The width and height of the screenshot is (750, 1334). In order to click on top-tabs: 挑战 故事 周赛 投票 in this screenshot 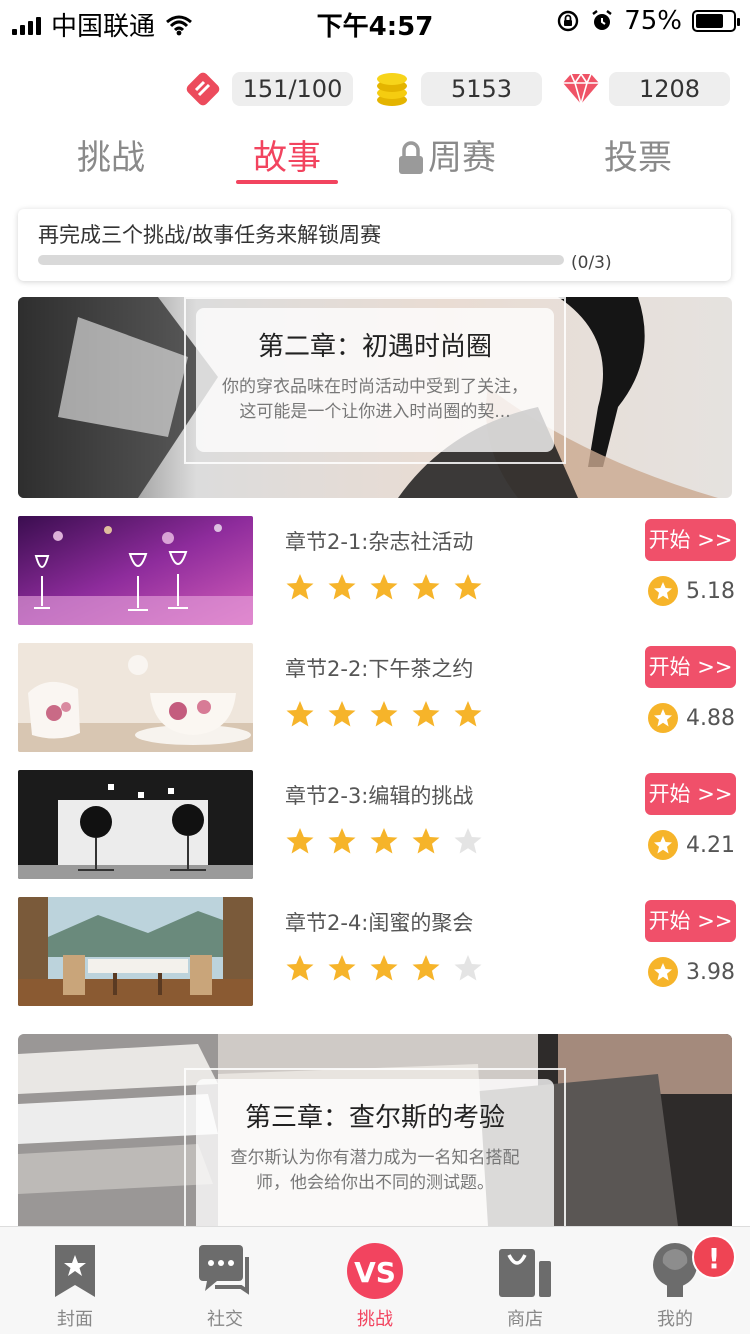, I will do `click(375, 160)`.